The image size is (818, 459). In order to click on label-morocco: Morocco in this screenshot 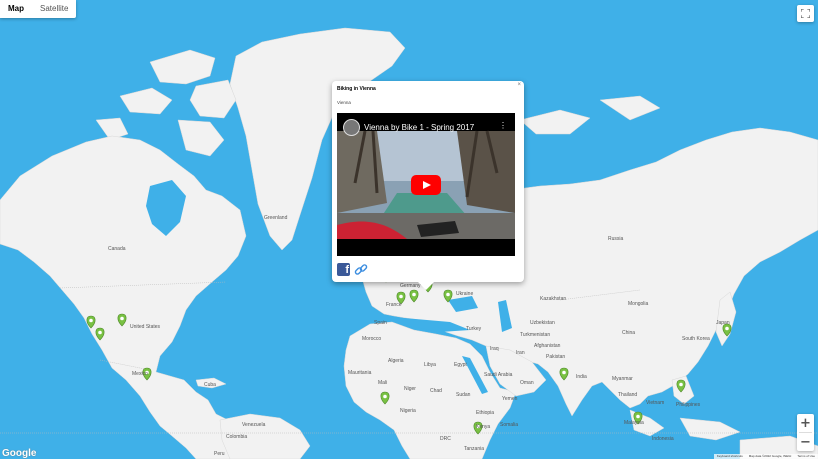, I will do `click(372, 339)`.